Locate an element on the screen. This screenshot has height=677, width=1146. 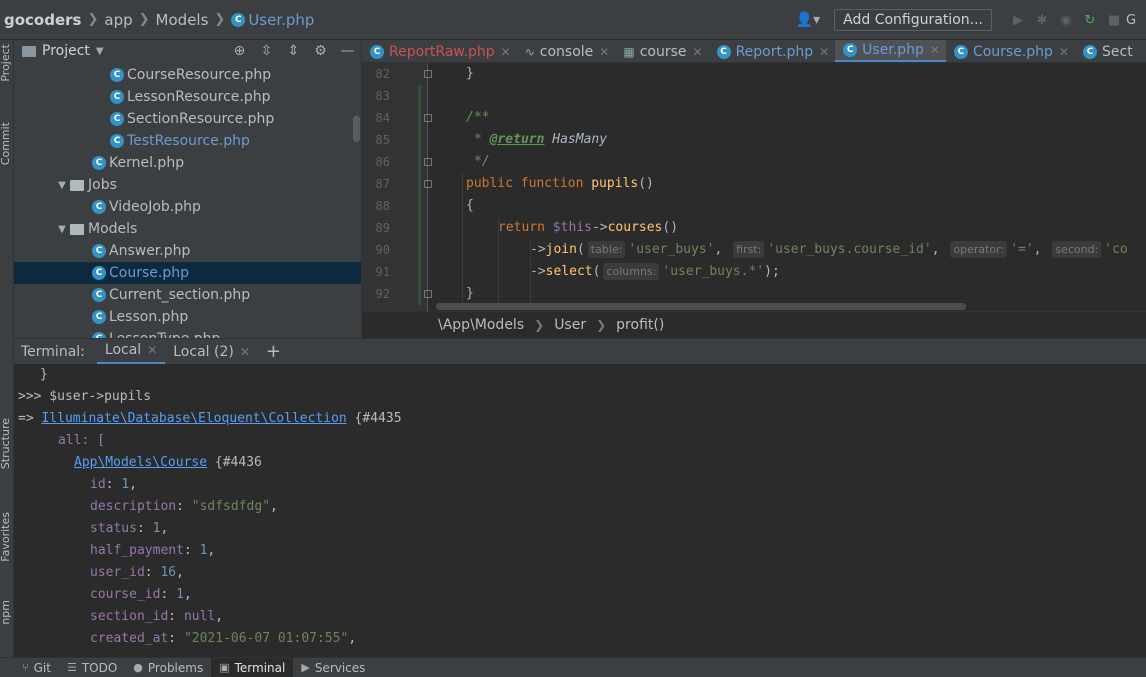
terminal-line: all: [ is located at coordinates (81, 440).